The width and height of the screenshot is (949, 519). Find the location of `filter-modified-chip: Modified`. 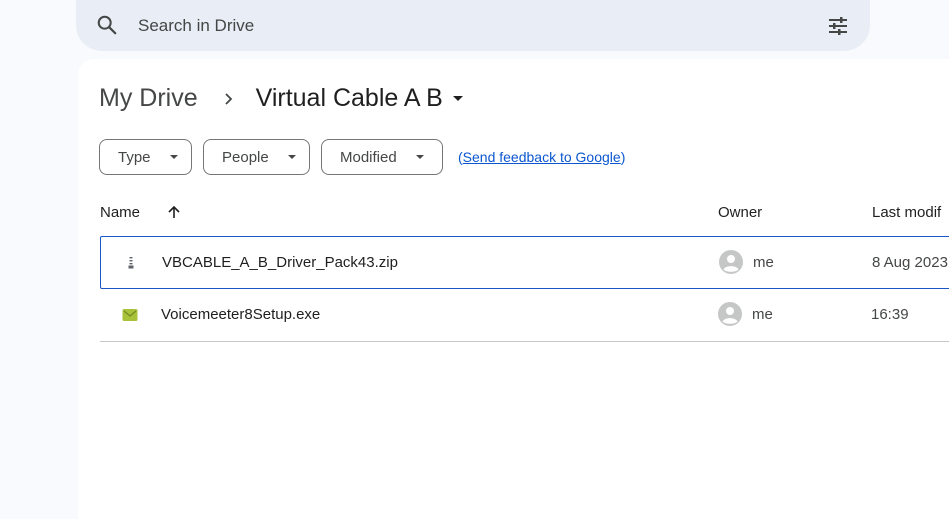

filter-modified-chip: Modified is located at coordinates (382, 157).